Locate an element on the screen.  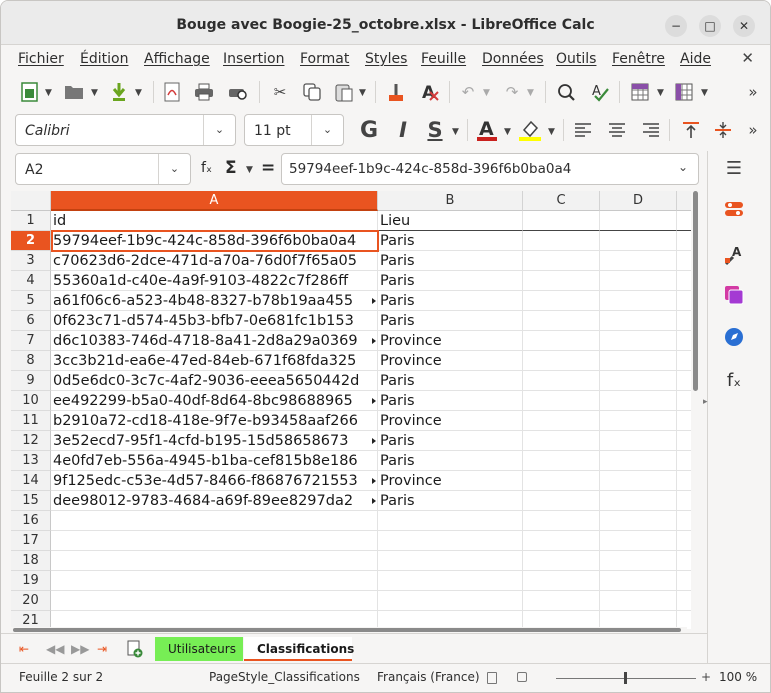
cell-e11 is located at coordinates (684, 421).